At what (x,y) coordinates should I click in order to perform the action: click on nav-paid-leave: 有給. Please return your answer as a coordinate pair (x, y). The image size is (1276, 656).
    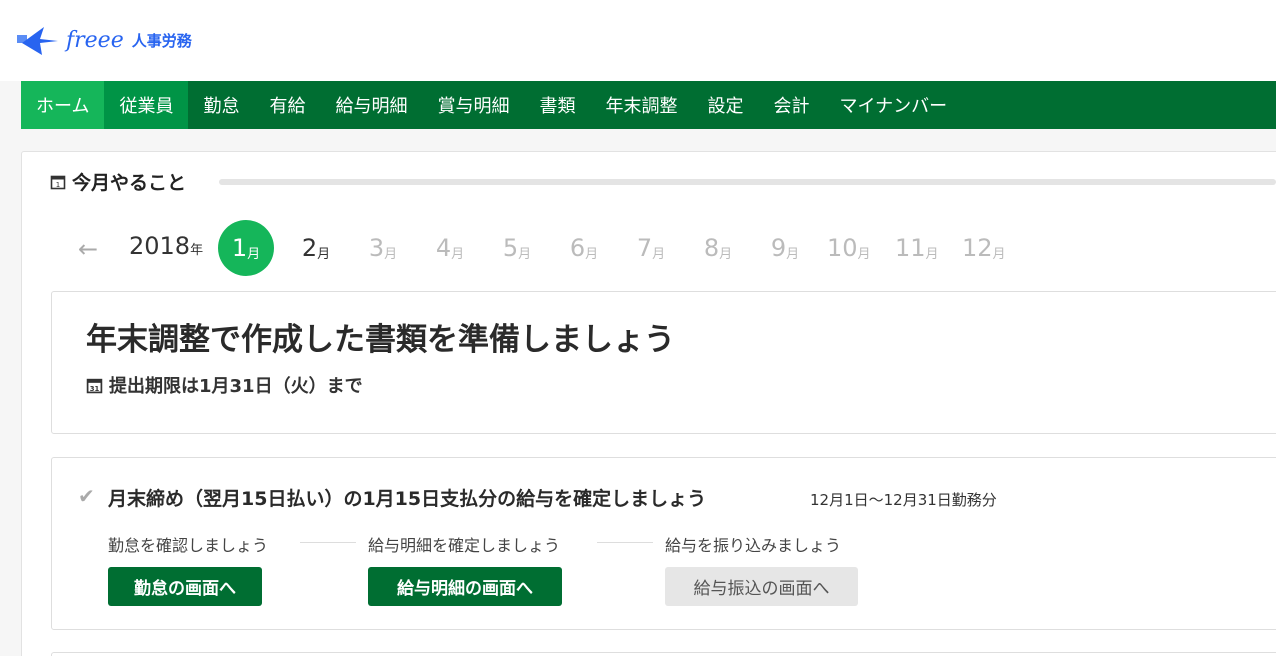
    Looking at the image, I should click on (287, 105).